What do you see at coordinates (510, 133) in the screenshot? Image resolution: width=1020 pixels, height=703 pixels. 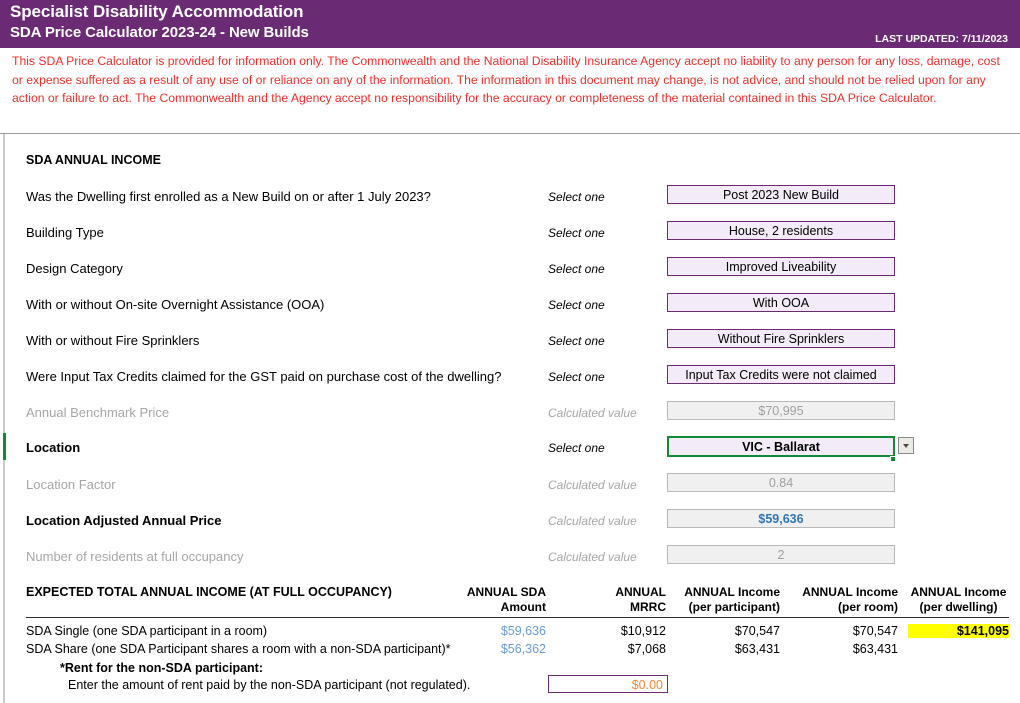 I see `header-divider` at bounding box center [510, 133].